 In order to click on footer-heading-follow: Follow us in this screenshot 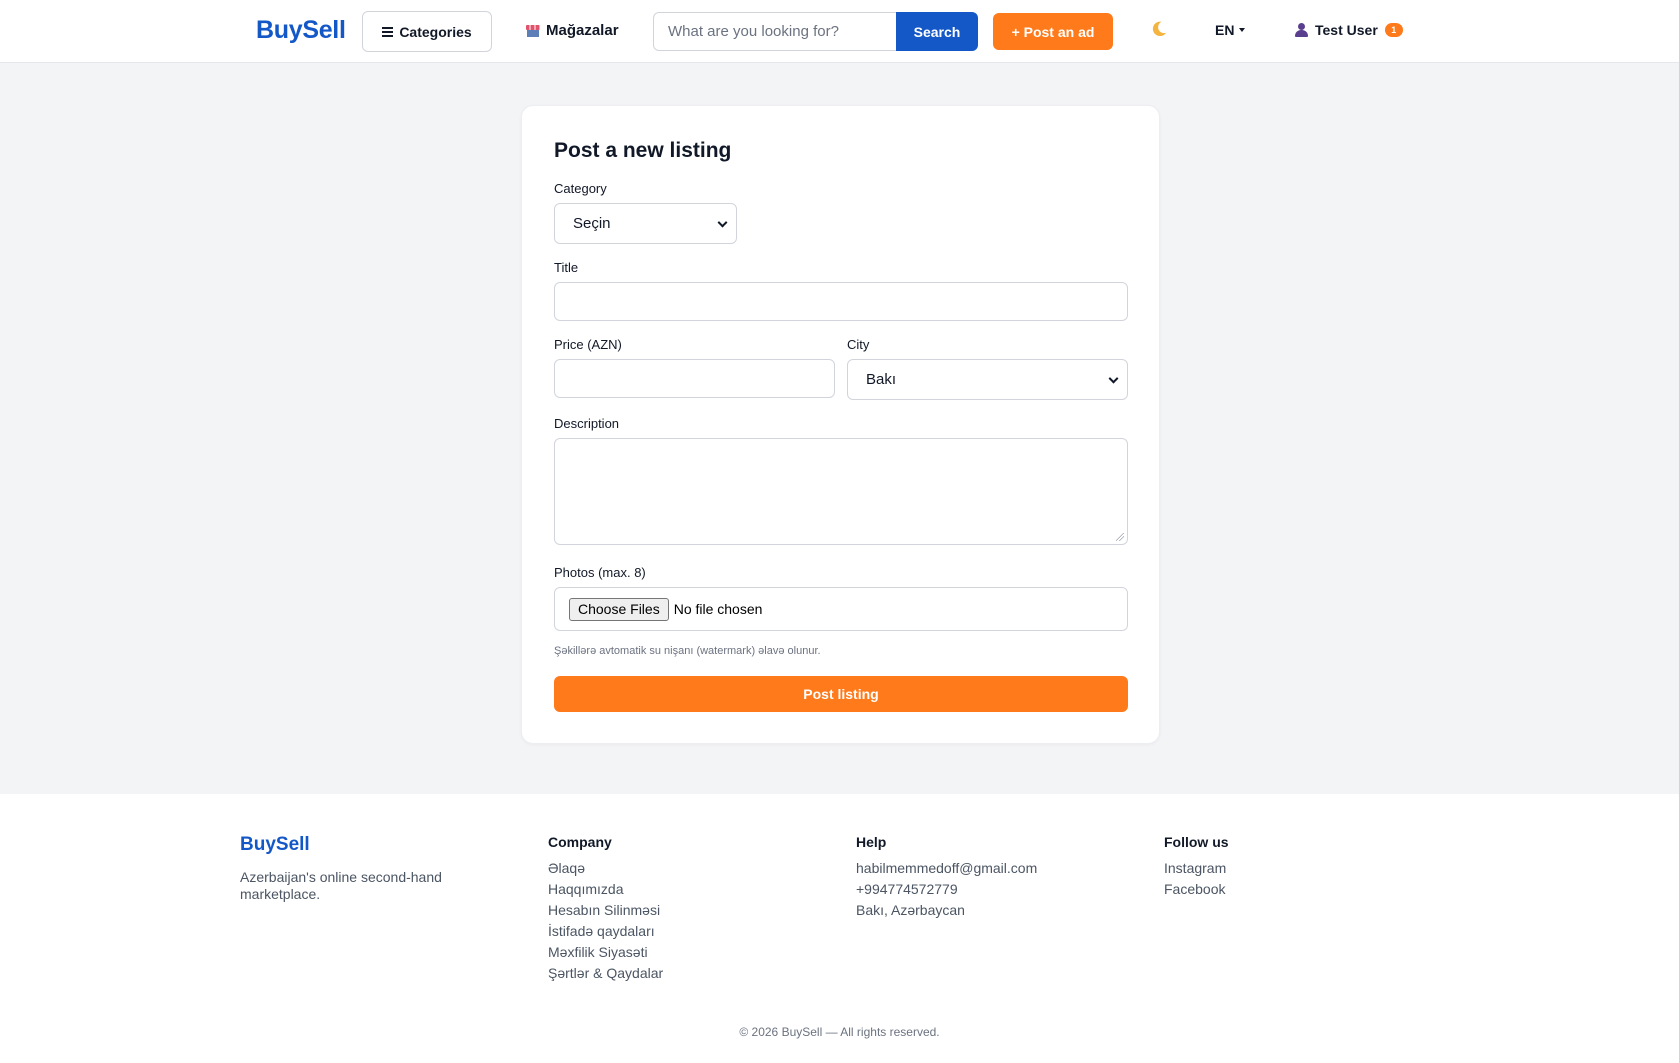, I will do `click(1196, 842)`.